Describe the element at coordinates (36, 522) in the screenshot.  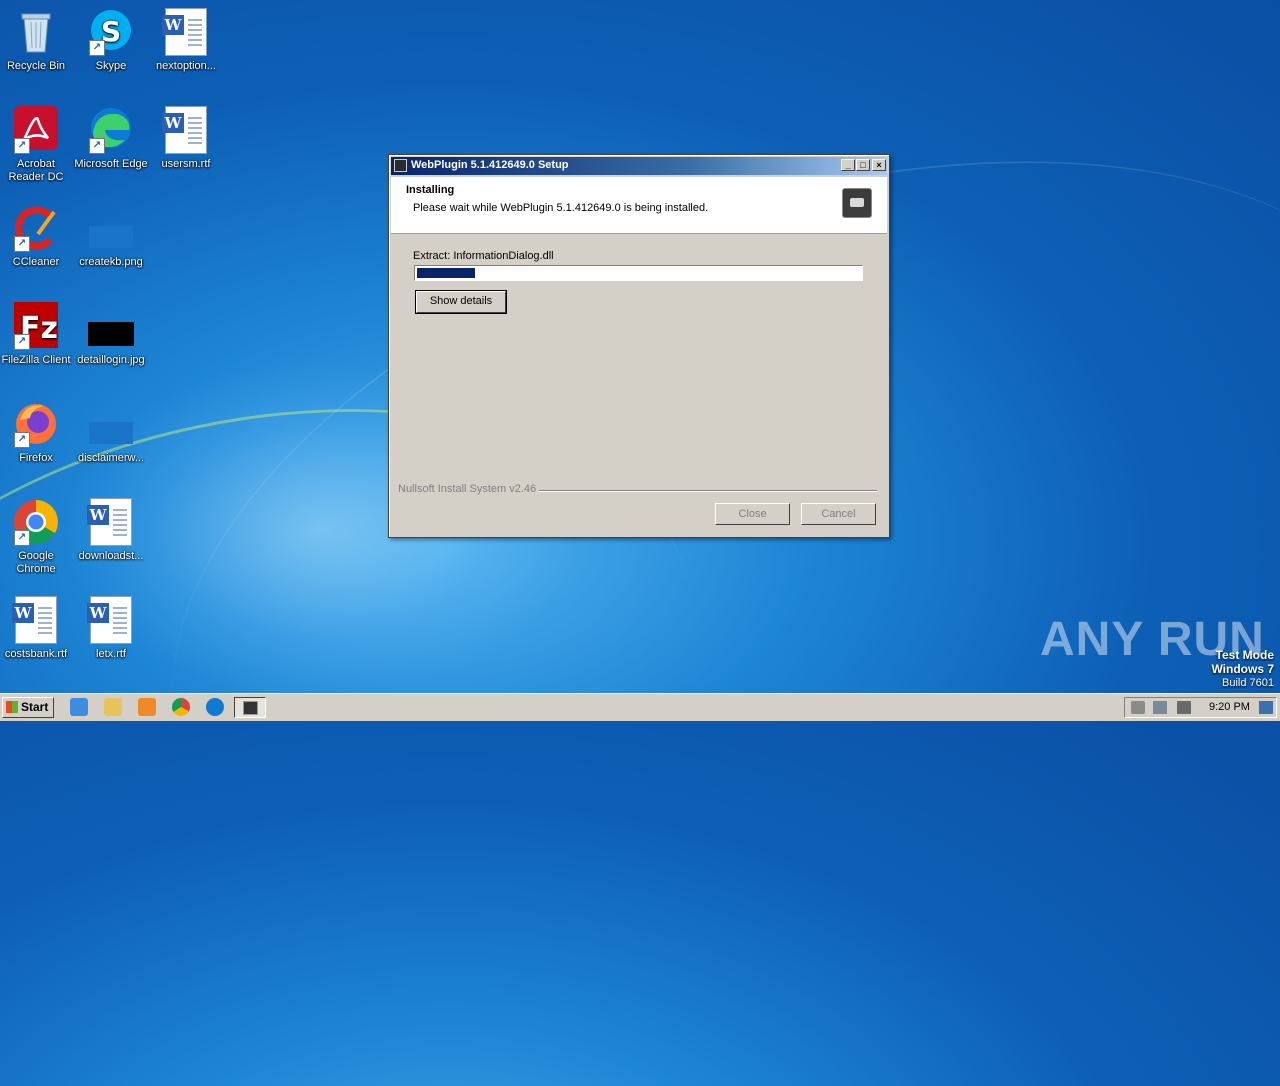
I see `chrome-icon: ↗` at that location.